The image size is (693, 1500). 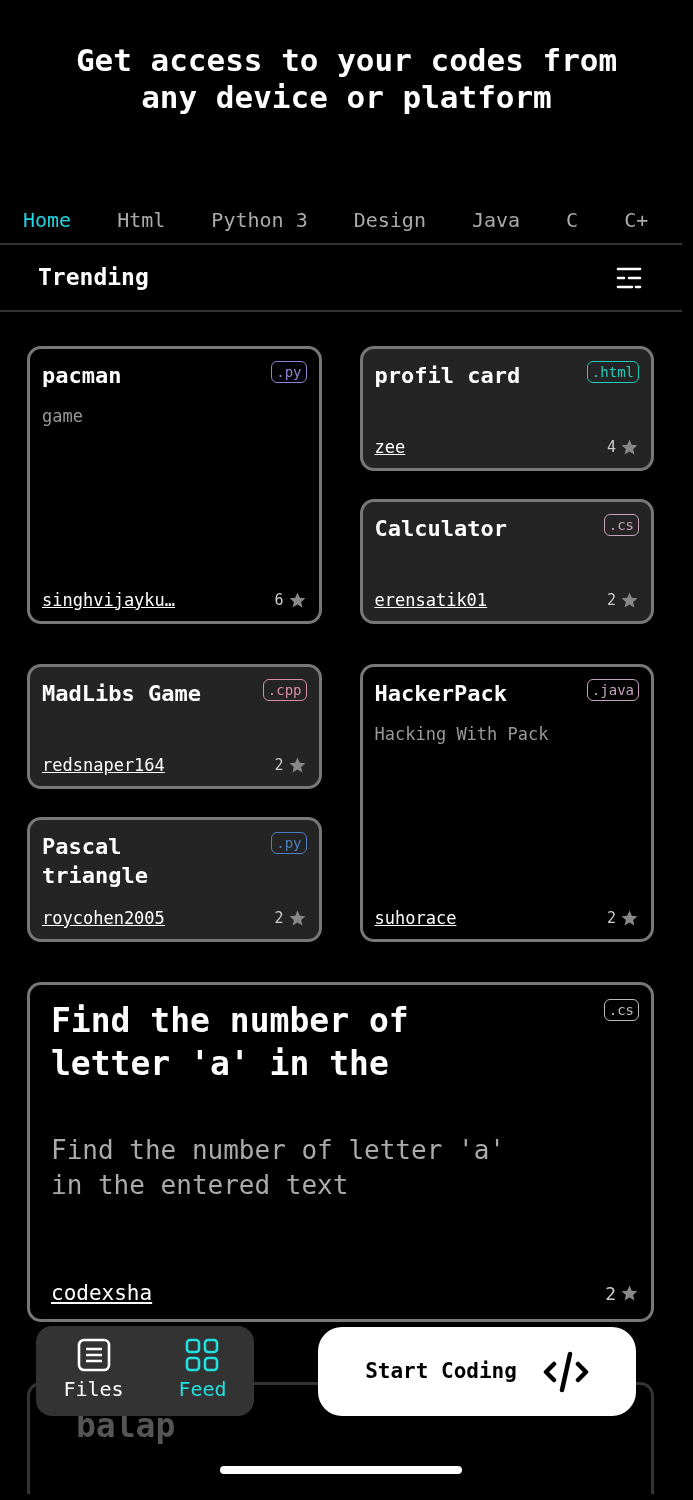 I want to click on author-link: zee, so click(x=390, y=447).